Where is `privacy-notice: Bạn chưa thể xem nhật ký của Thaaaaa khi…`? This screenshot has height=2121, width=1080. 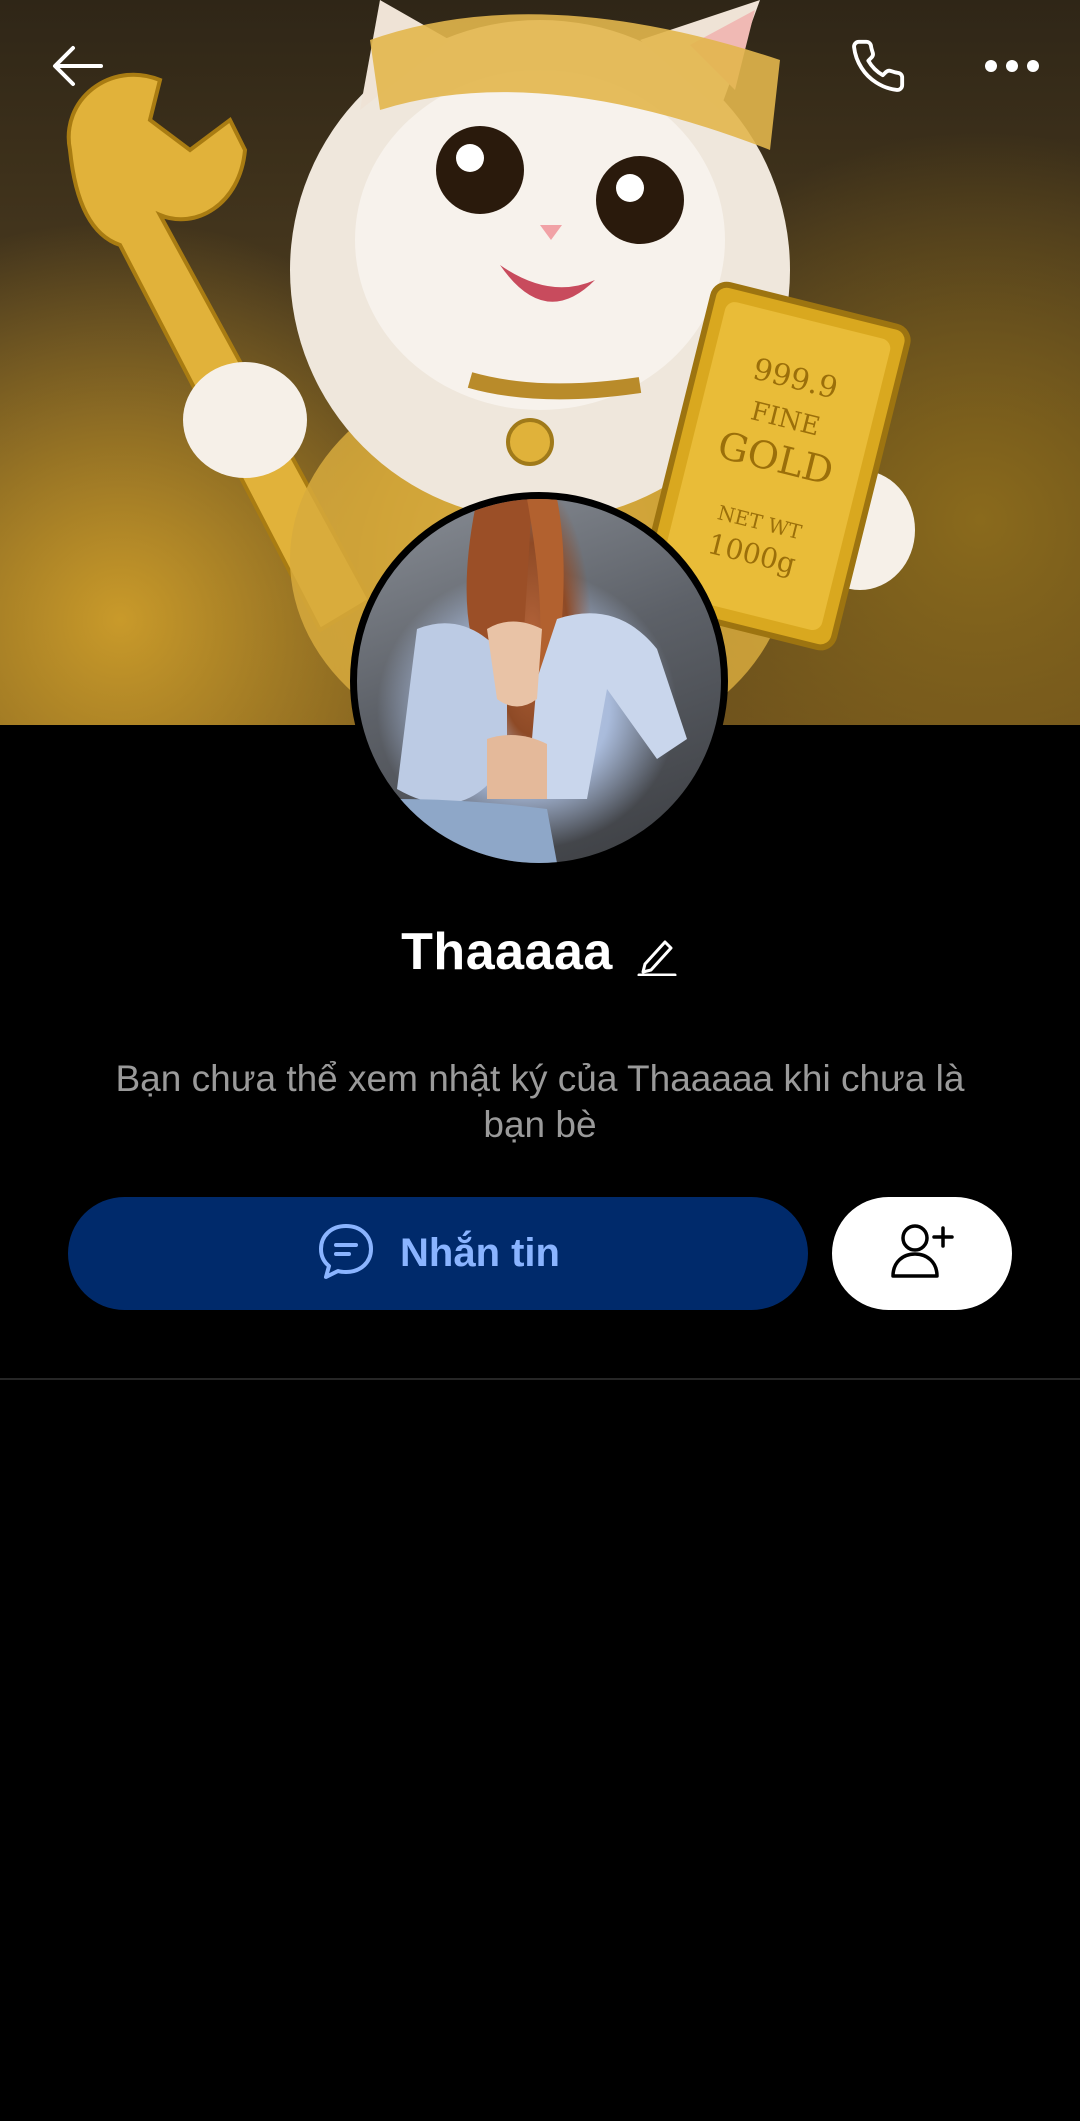 privacy-notice: Bạn chưa thể xem nhật ký của Thaaaaa khi… is located at coordinates (540, 1101).